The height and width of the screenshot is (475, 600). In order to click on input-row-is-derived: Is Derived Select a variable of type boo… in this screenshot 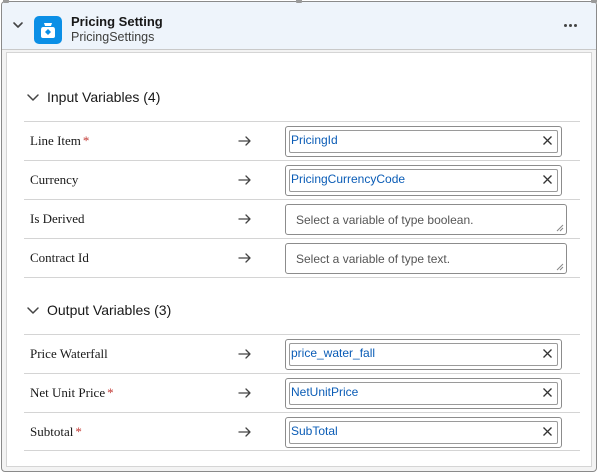, I will do `click(302, 218)`.